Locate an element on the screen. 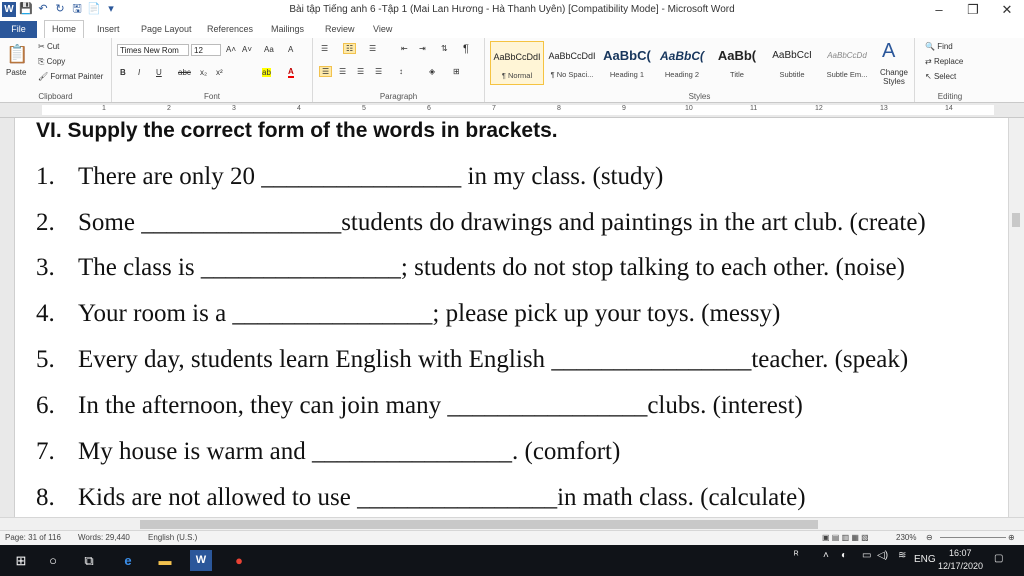 This screenshot has height=576, width=1024. paste-icon: 📋 is located at coordinates (17, 54).